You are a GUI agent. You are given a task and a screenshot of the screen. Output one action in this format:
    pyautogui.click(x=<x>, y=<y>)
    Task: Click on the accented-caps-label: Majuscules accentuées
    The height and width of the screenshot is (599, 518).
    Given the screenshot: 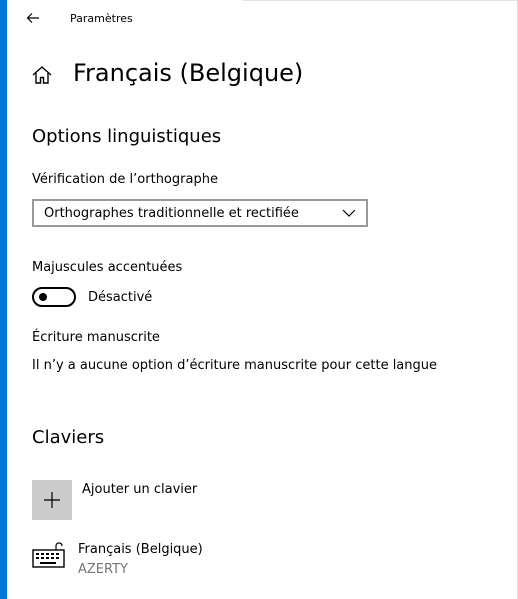 What is the action you would take?
    pyautogui.click(x=107, y=267)
    